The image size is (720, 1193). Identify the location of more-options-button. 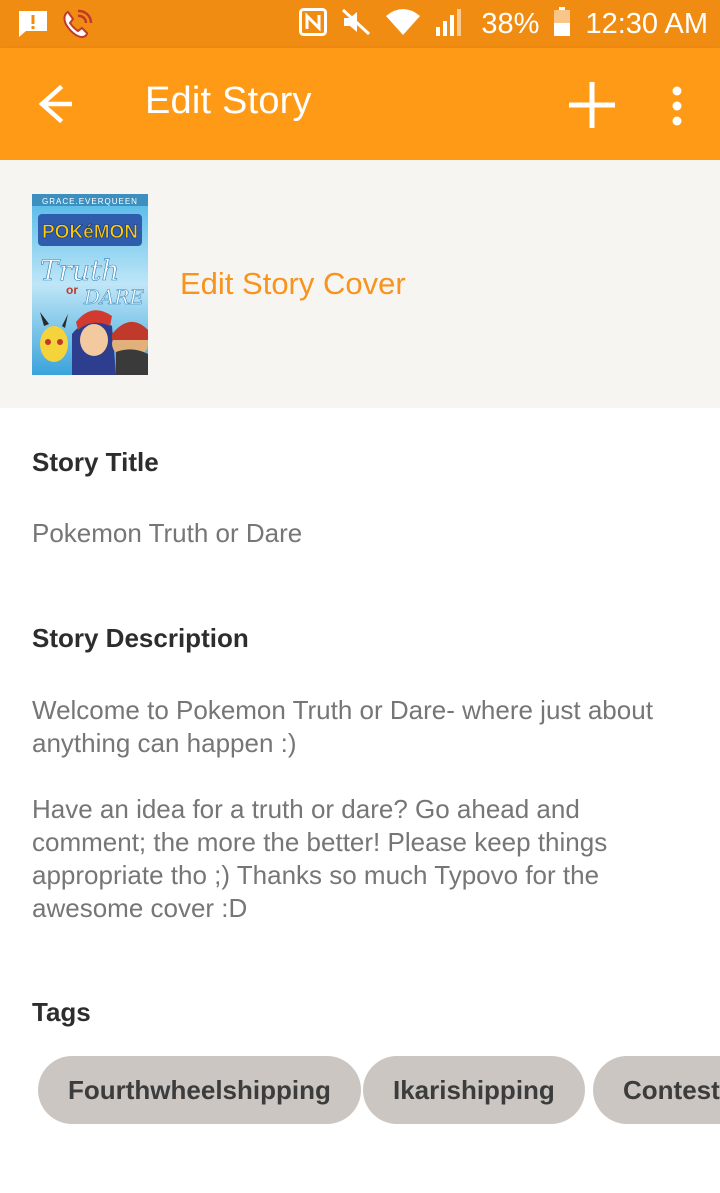
(677, 106).